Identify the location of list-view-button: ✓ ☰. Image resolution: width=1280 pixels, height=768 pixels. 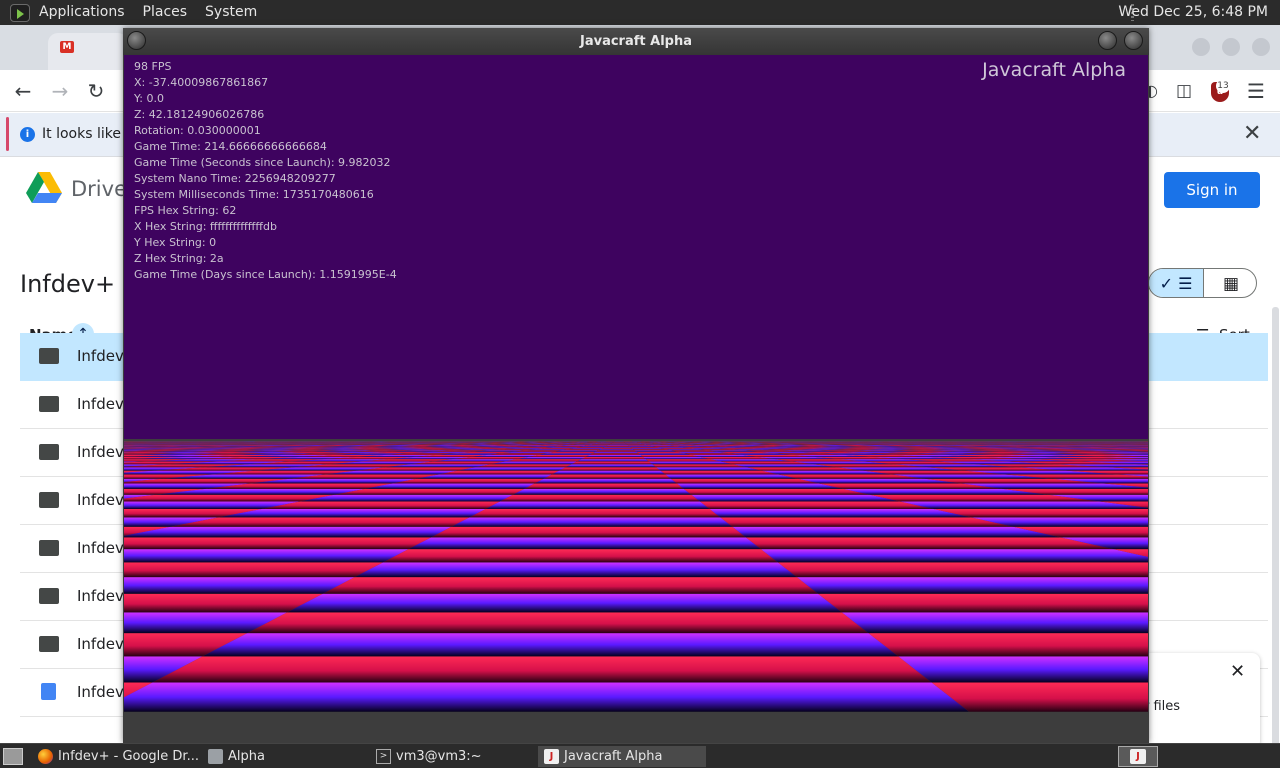
(1176, 283).